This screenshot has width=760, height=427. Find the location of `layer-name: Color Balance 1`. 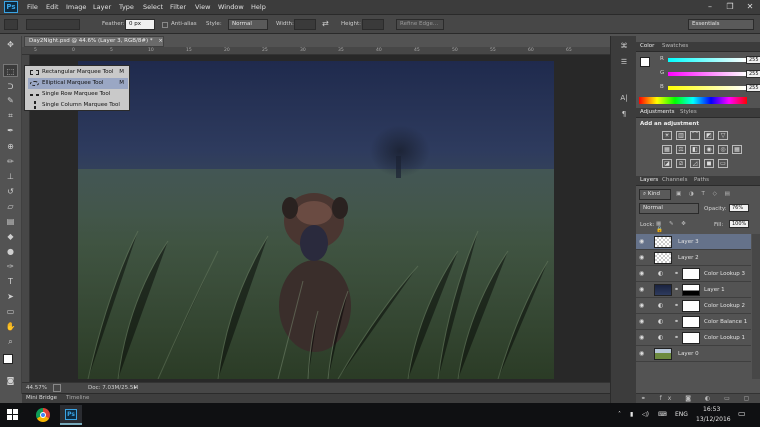

layer-name: Color Balance 1 is located at coordinates (725, 322).